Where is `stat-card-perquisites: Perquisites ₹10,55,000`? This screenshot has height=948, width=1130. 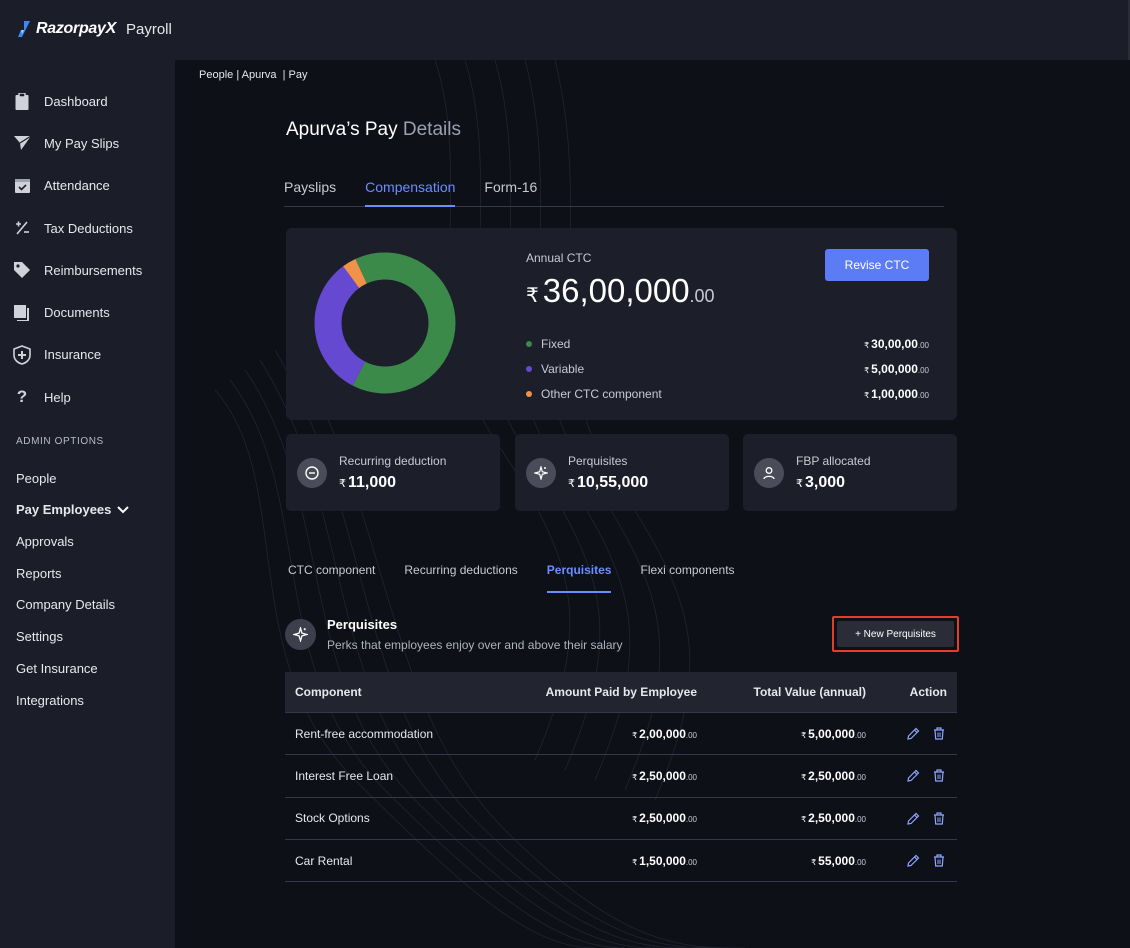
stat-card-perquisites: Perquisites ₹10,55,000 is located at coordinates (622, 472).